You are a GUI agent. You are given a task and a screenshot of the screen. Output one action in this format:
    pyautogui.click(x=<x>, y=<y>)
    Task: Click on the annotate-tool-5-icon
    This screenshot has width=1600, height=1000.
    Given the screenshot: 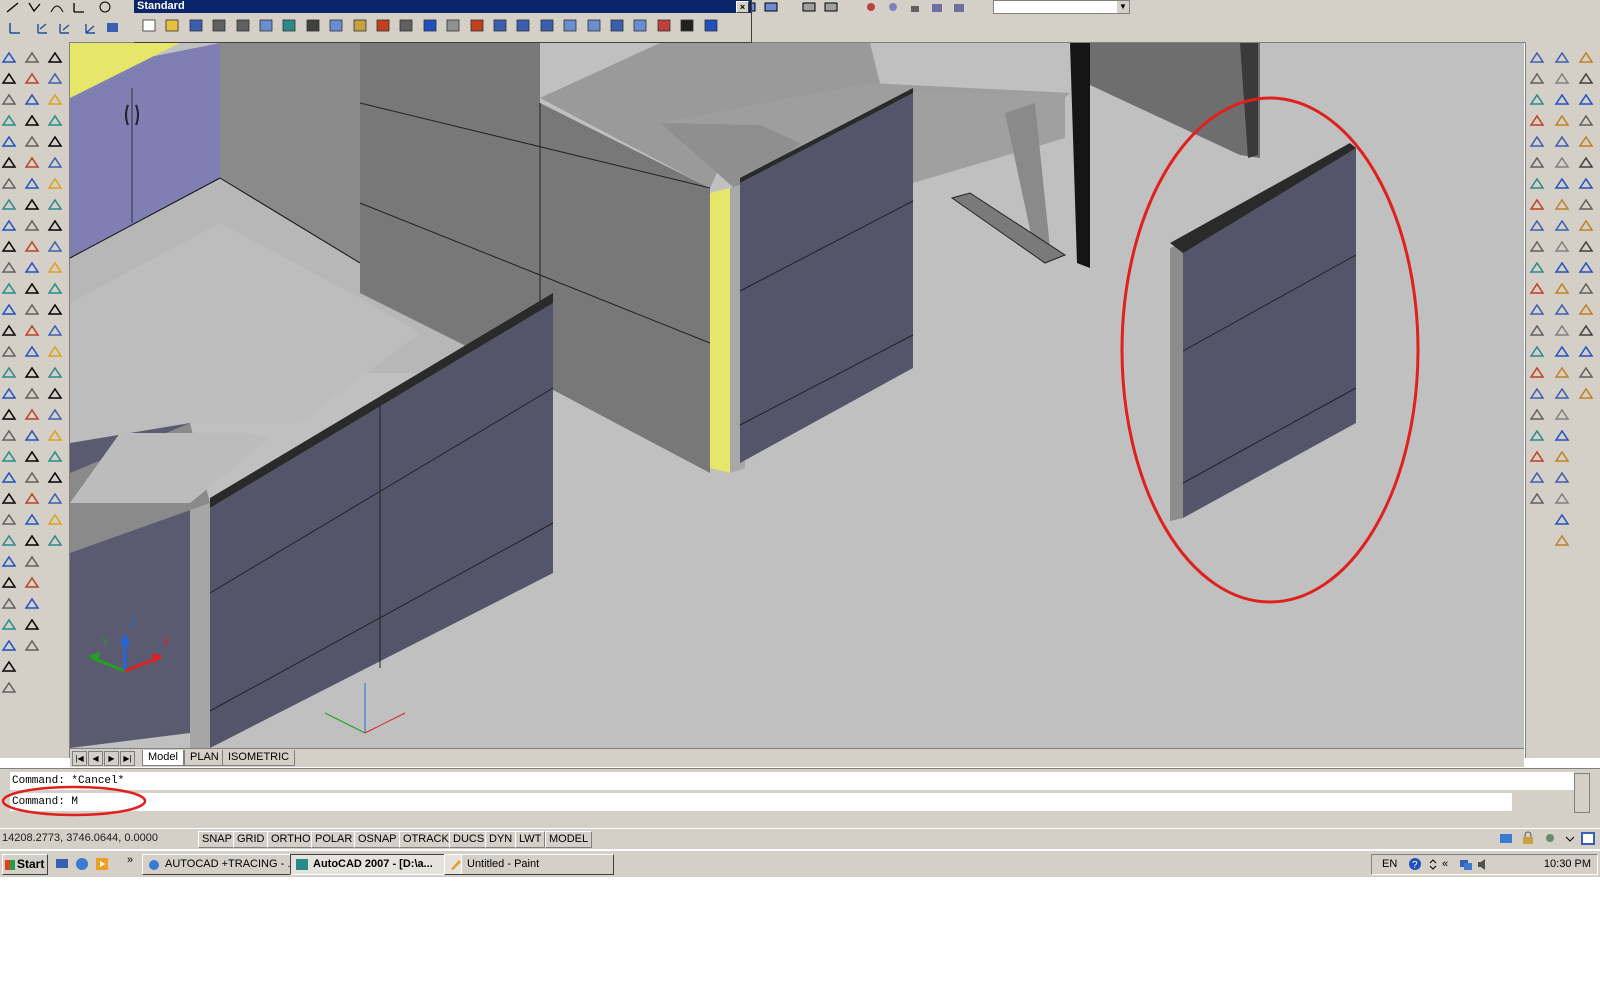 What is the action you would take?
    pyautogui.click(x=55, y=142)
    